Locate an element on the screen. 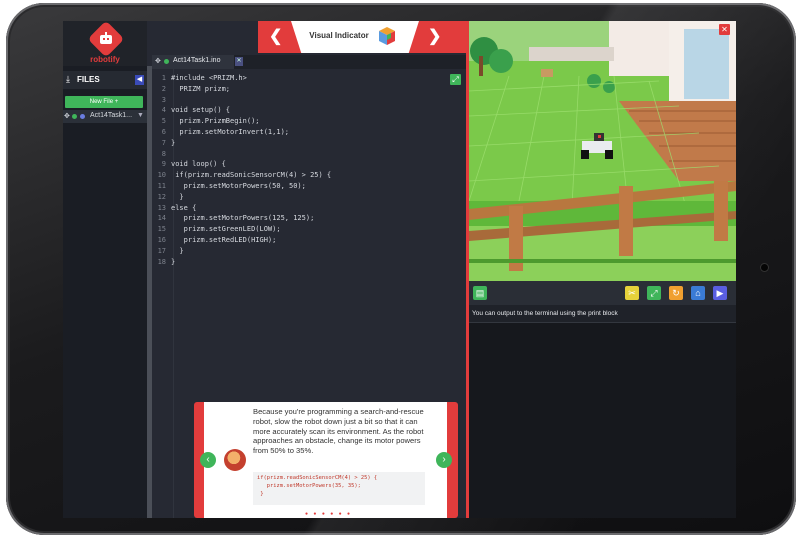  line-text: prizm.setMotorPowers(125, 125); is located at coordinates (243, 218).